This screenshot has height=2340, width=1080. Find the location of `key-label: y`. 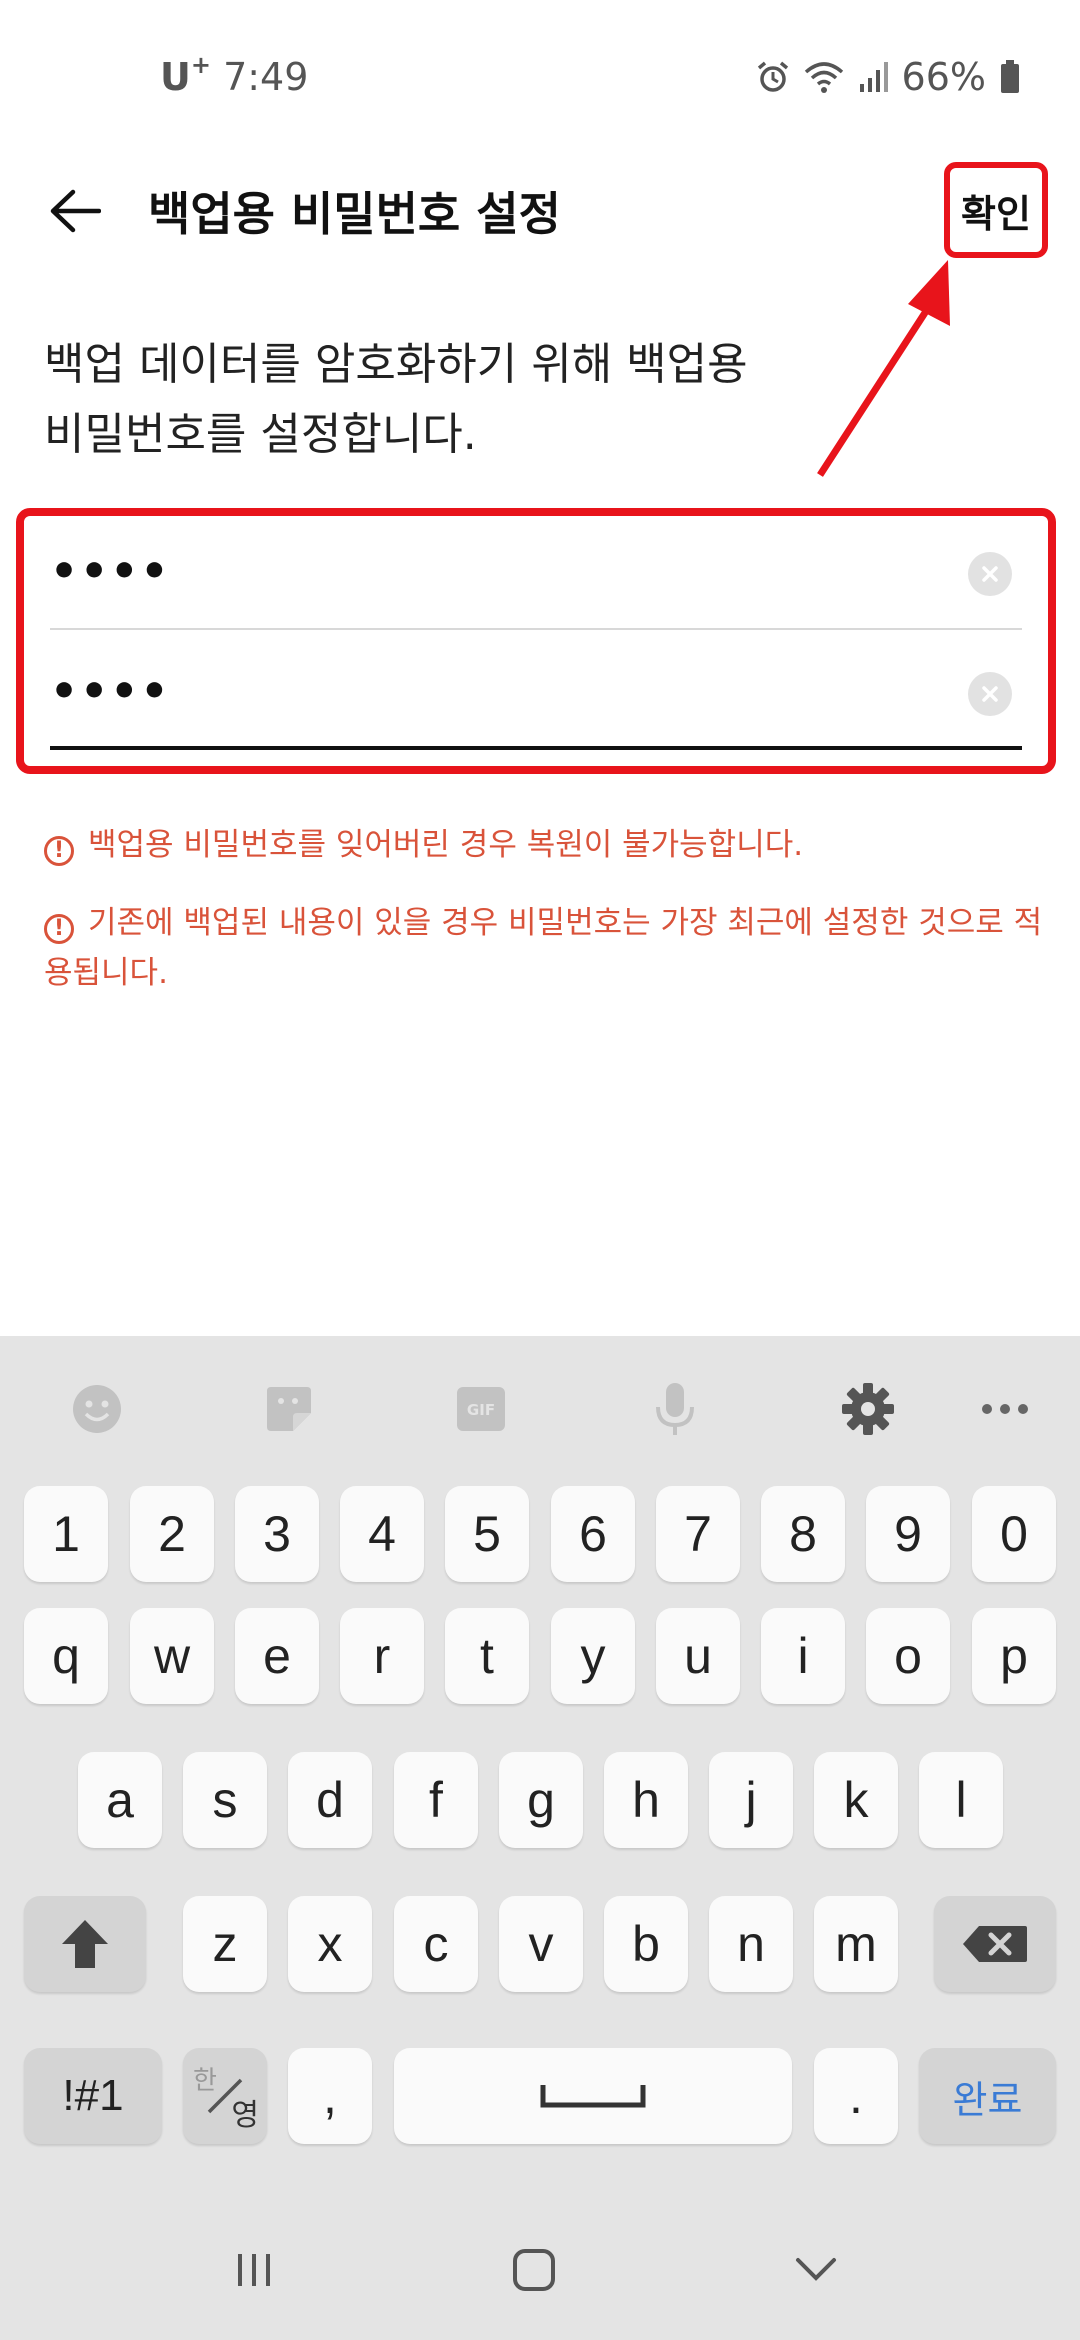

key-label: y is located at coordinates (593, 1656).